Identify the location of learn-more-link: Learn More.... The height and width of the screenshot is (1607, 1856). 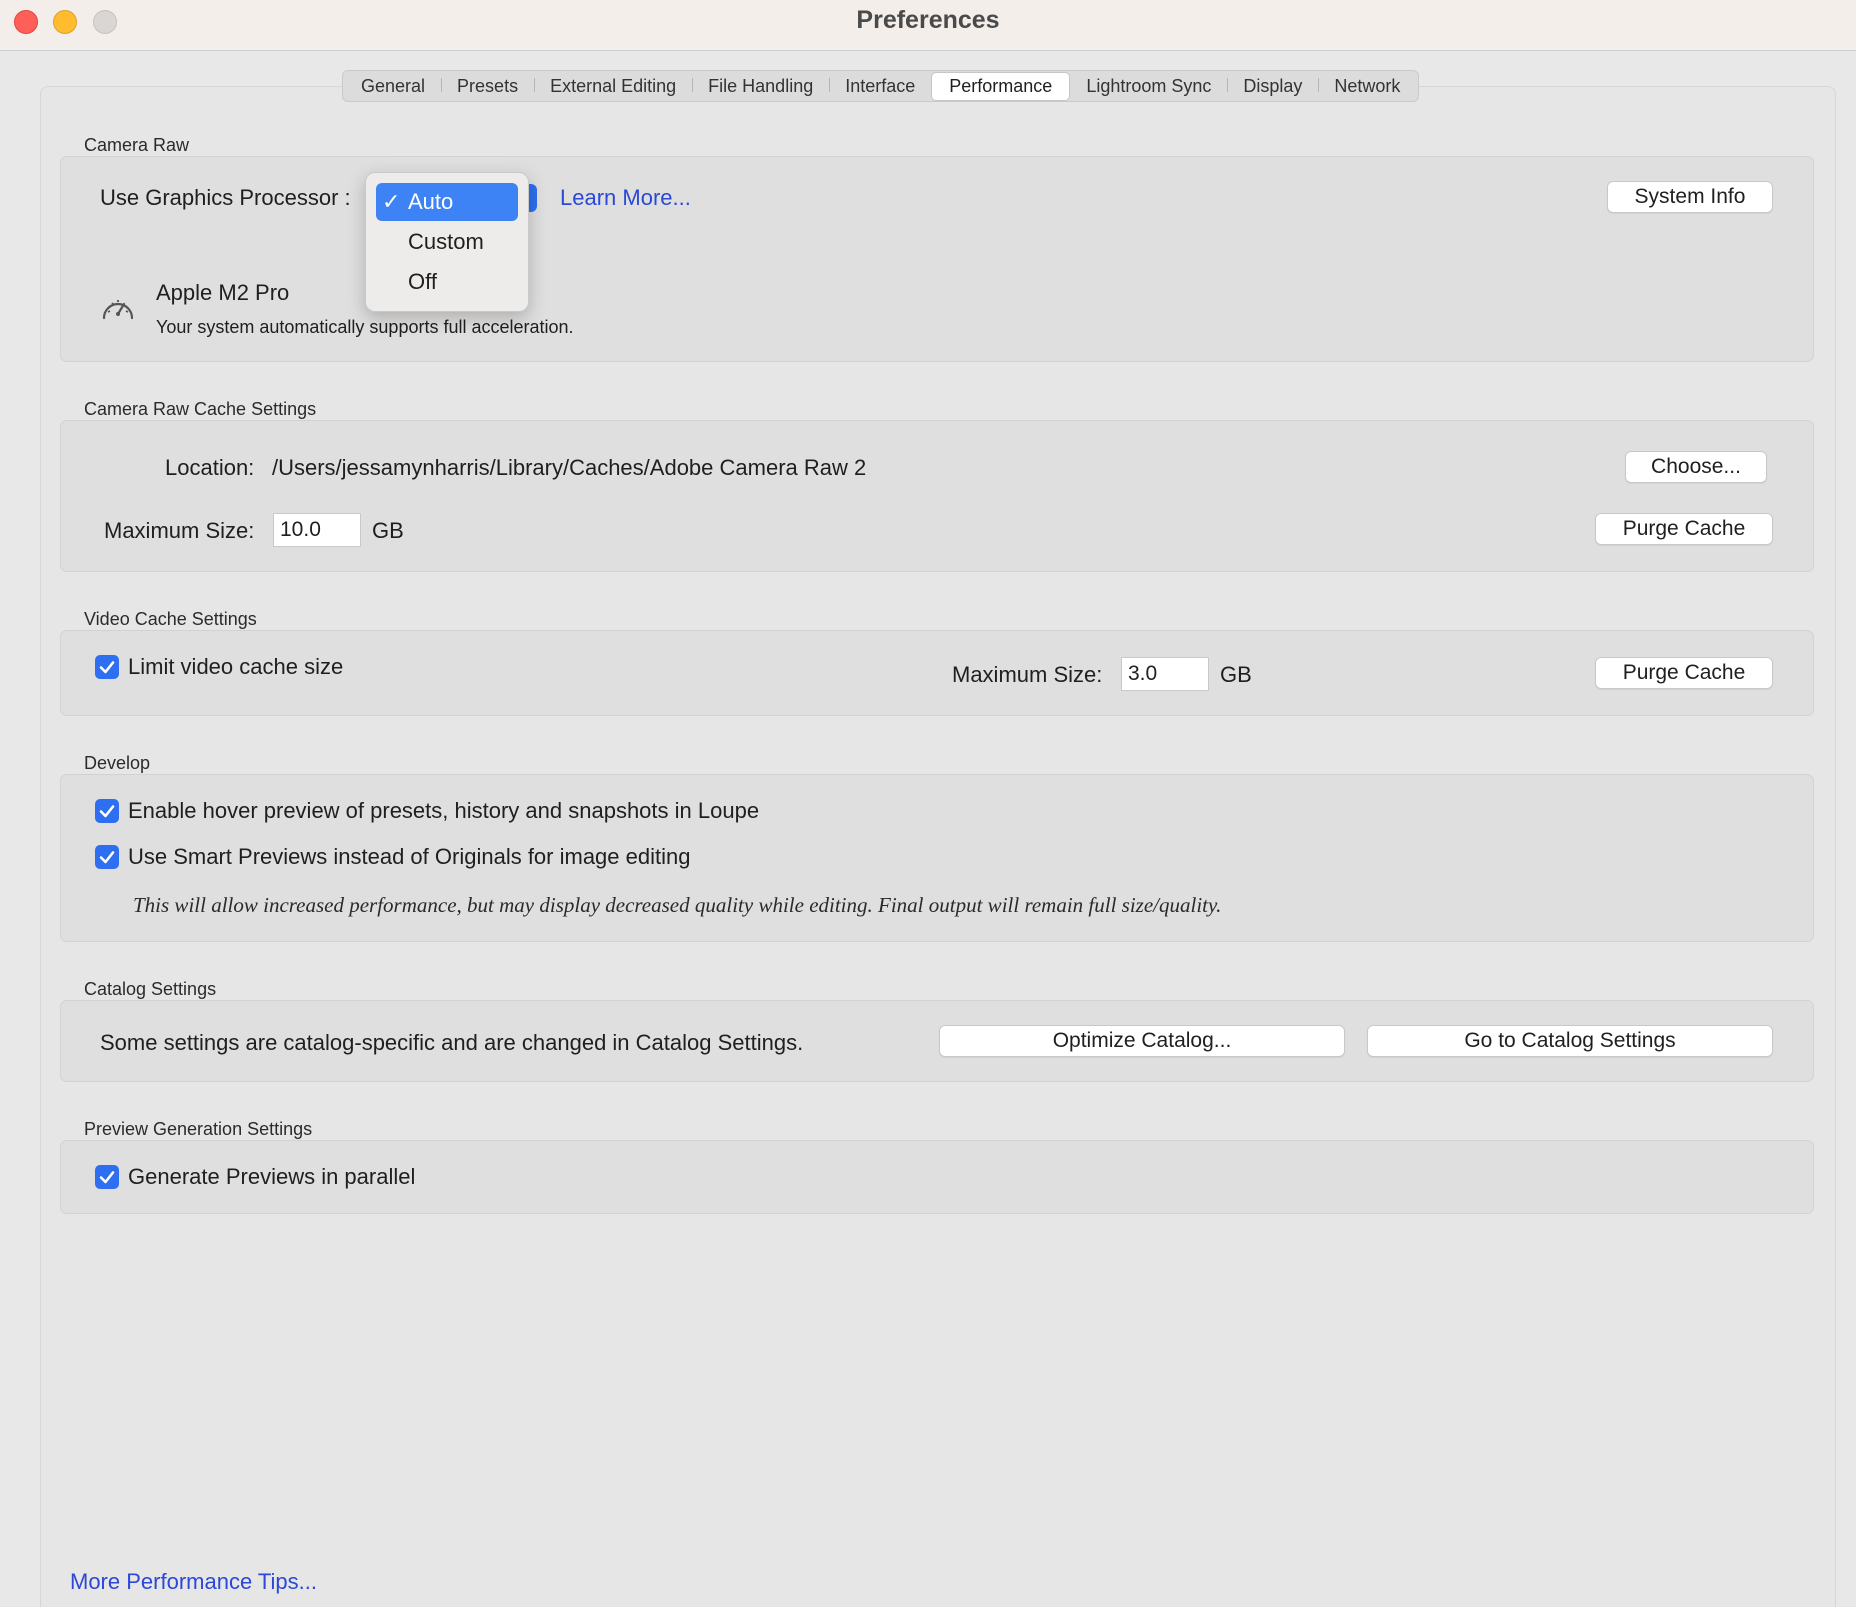
(625, 198).